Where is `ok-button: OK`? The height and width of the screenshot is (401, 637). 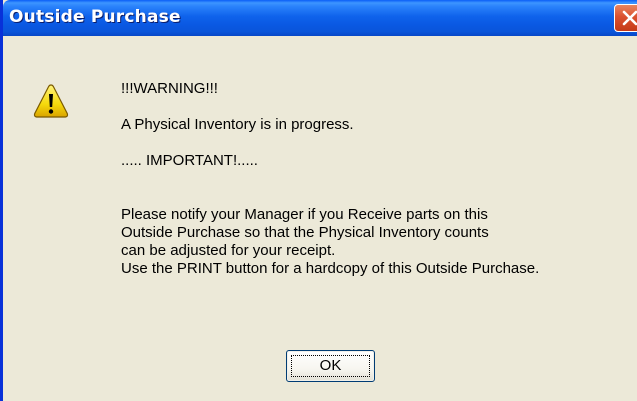 ok-button: OK is located at coordinates (330, 366).